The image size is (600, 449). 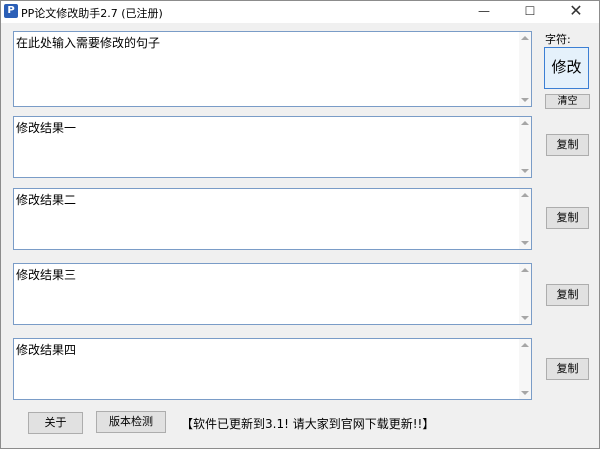 I want to click on char-count-label: 字符:, so click(x=558, y=39).